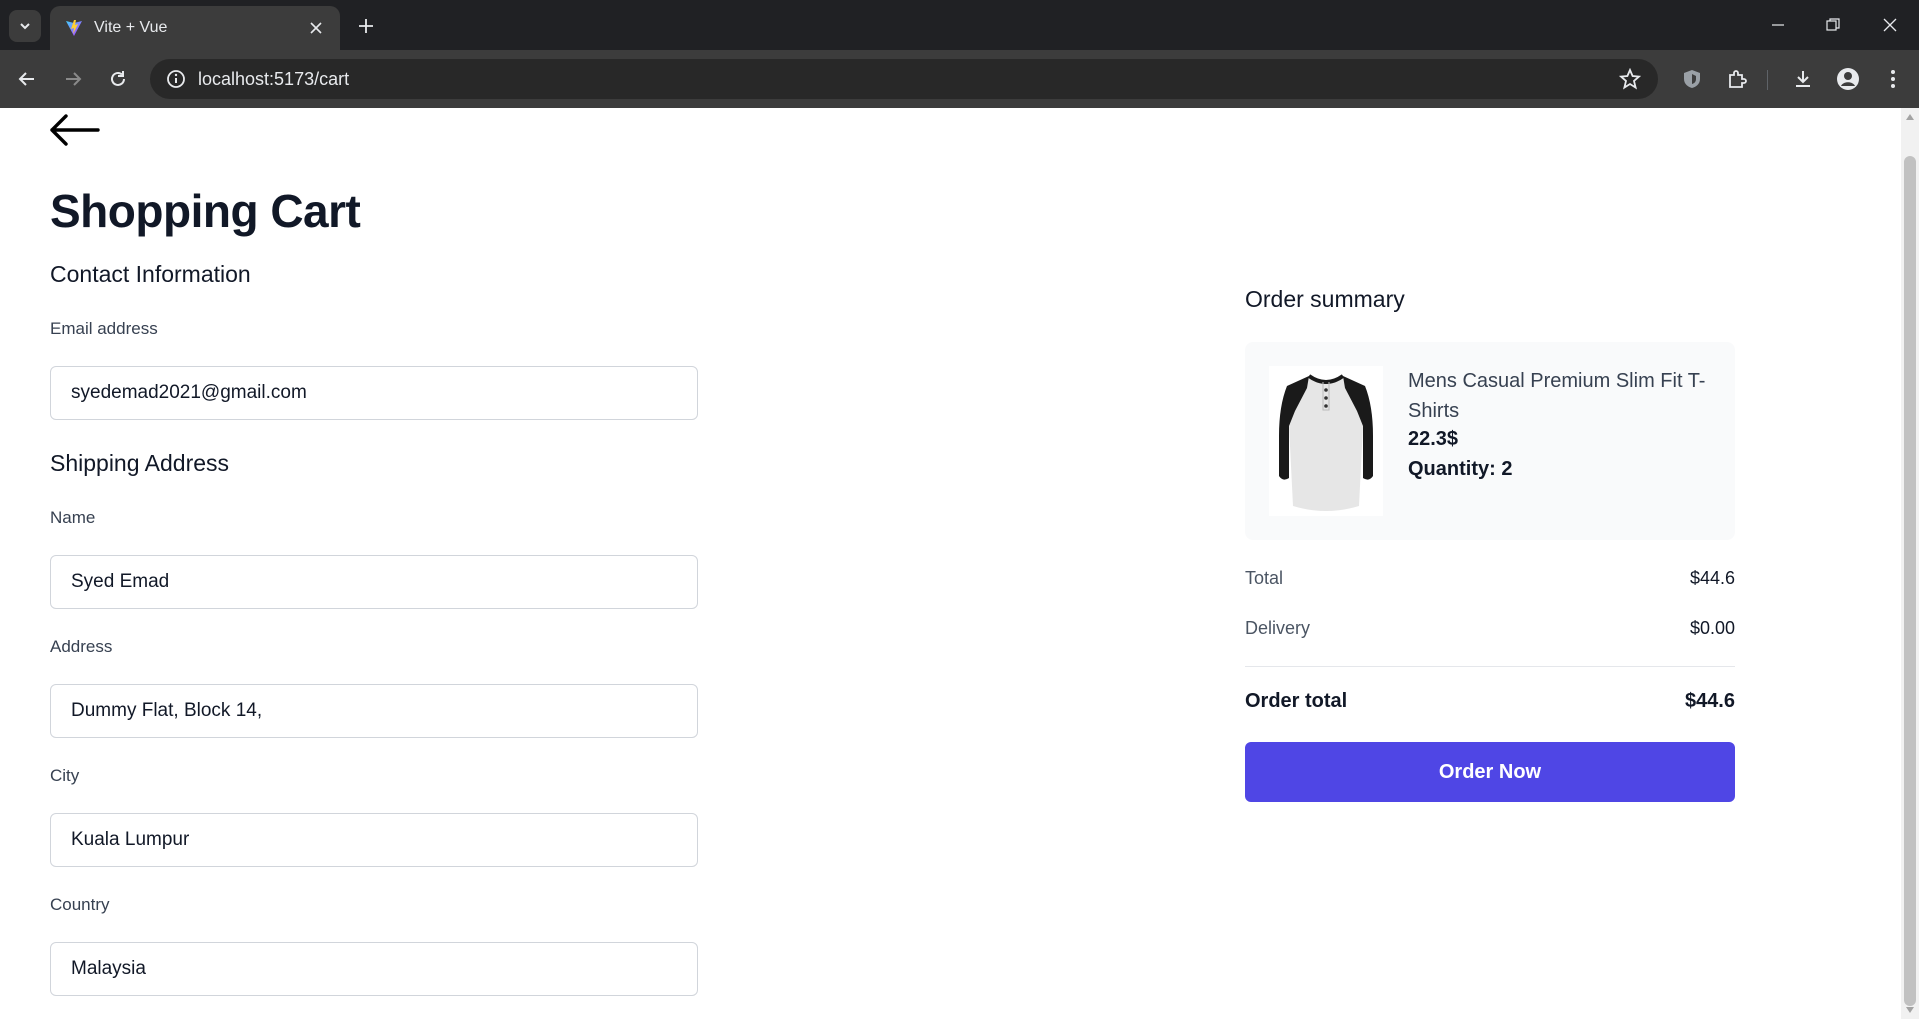  Describe the element at coordinates (1296, 701) in the screenshot. I see `order-total-label: Order total` at that location.